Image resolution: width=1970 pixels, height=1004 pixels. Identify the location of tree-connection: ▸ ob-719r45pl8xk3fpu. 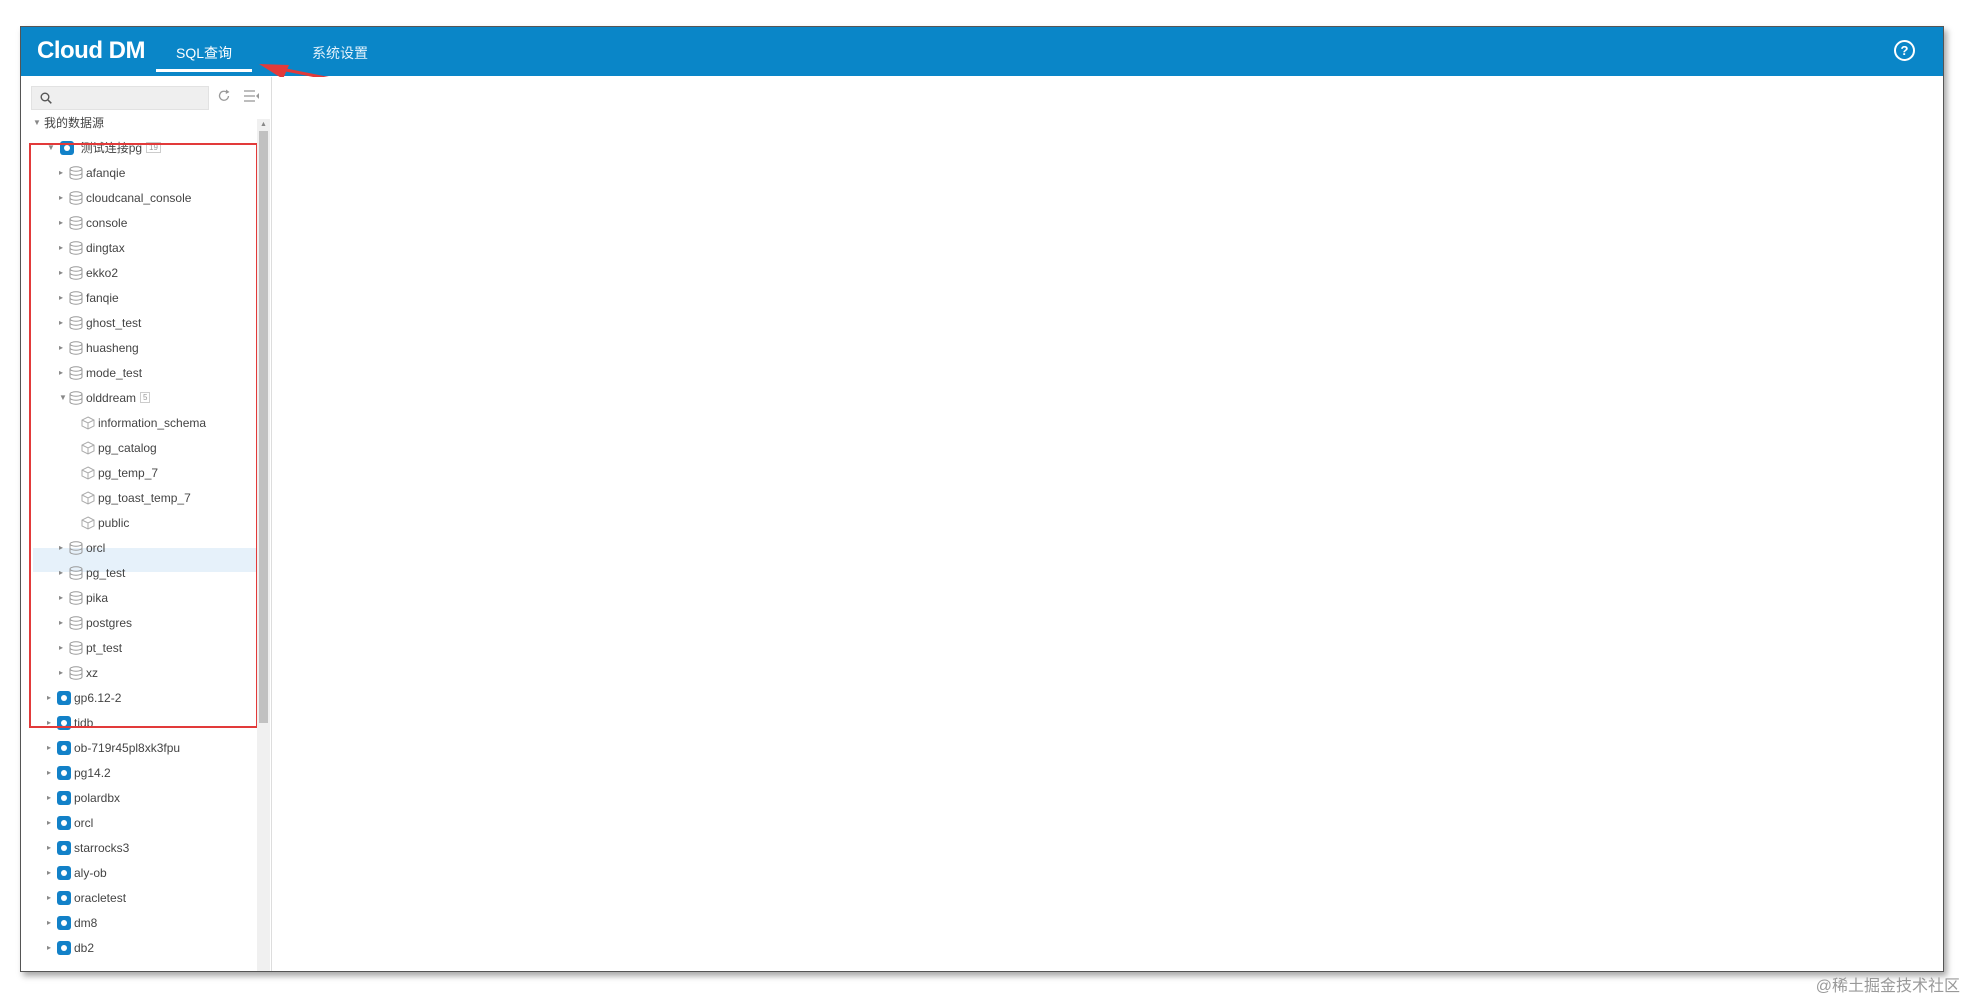
(113, 747).